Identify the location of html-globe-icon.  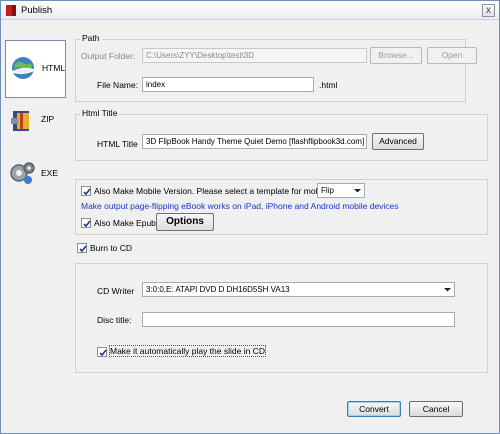
(23, 68).